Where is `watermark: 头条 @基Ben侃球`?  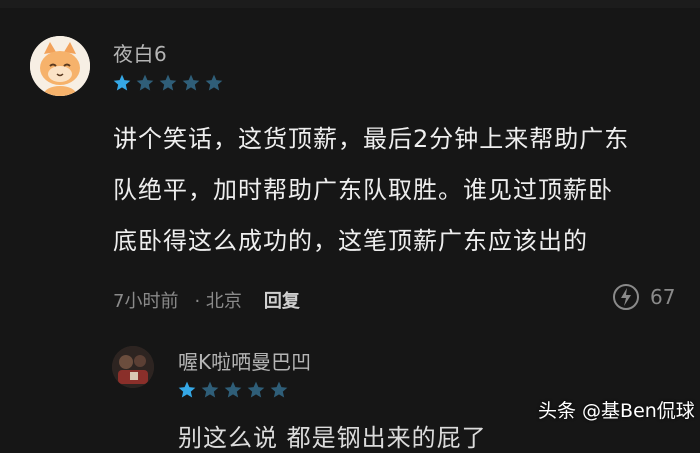 watermark: 头条 @基Ben侃球 is located at coordinates (616, 411).